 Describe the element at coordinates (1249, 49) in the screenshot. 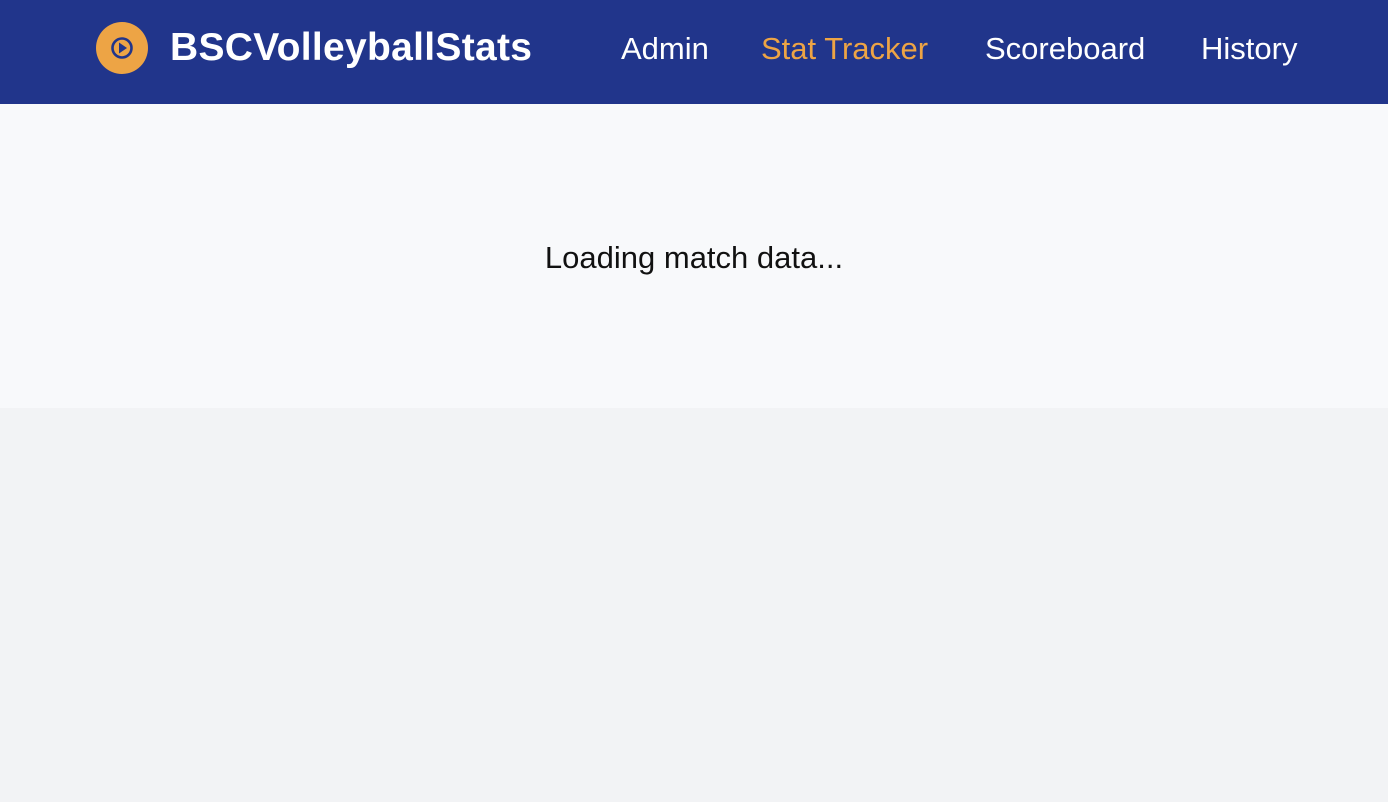

I see `nav-link-history: History` at that location.